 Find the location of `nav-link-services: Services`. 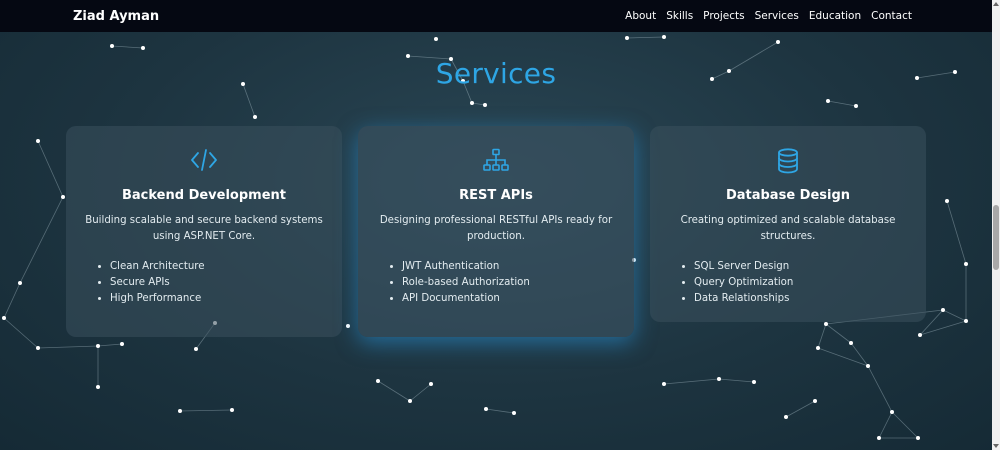

nav-link-services: Services is located at coordinates (777, 16).